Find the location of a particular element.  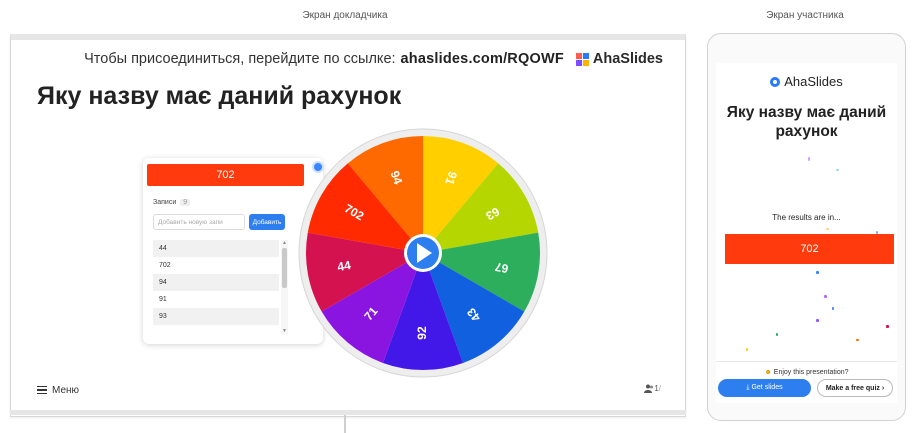

add-entry-button: Добавить is located at coordinates (267, 222).